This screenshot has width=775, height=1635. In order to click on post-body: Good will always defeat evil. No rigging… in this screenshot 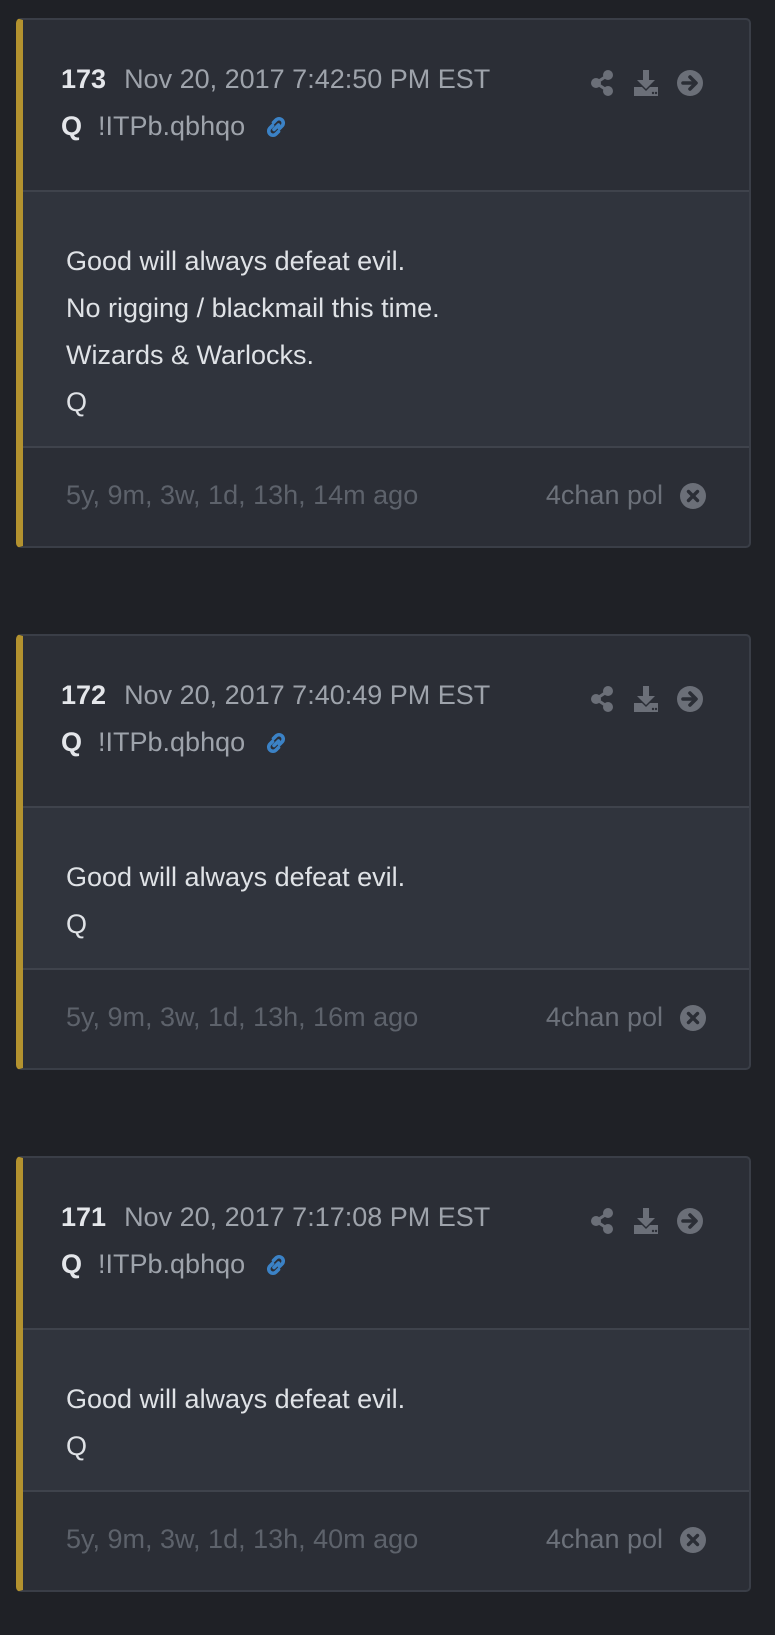, I will do `click(386, 320)`.